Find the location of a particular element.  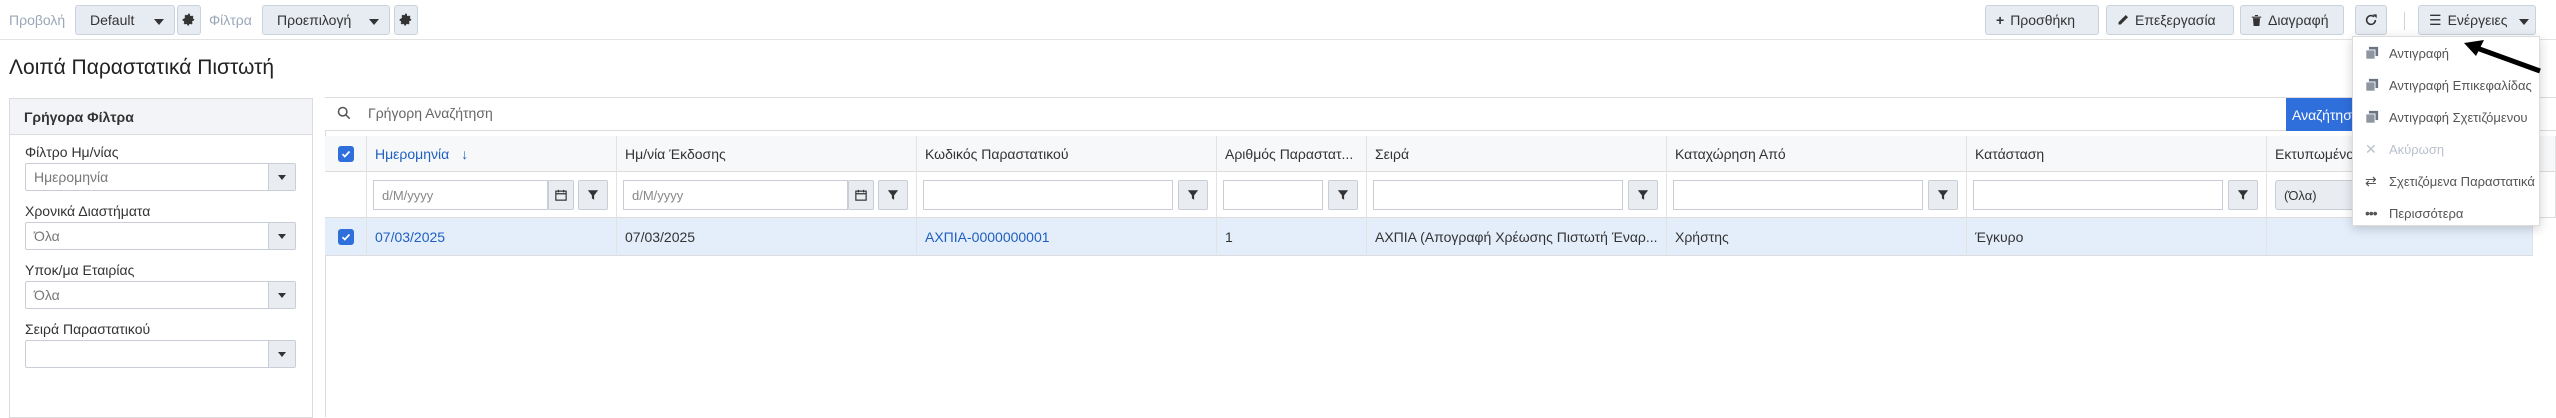

trash-icon is located at coordinates (2256, 20).